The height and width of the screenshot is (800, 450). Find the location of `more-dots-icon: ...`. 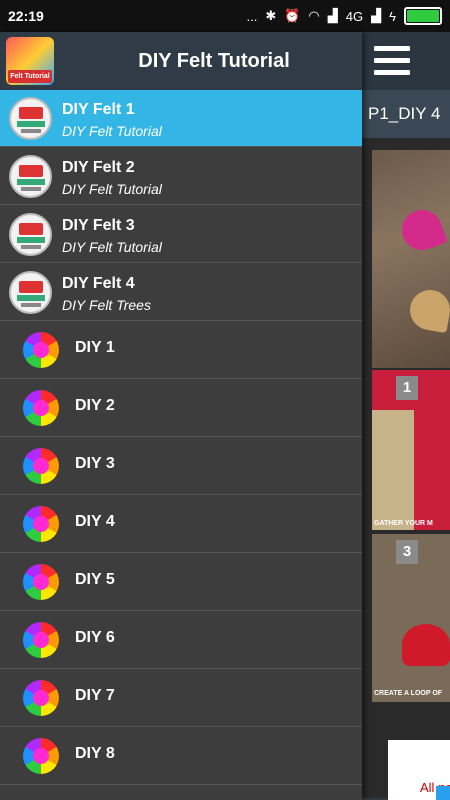

more-dots-icon: ... is located at coordinates (252, 16).